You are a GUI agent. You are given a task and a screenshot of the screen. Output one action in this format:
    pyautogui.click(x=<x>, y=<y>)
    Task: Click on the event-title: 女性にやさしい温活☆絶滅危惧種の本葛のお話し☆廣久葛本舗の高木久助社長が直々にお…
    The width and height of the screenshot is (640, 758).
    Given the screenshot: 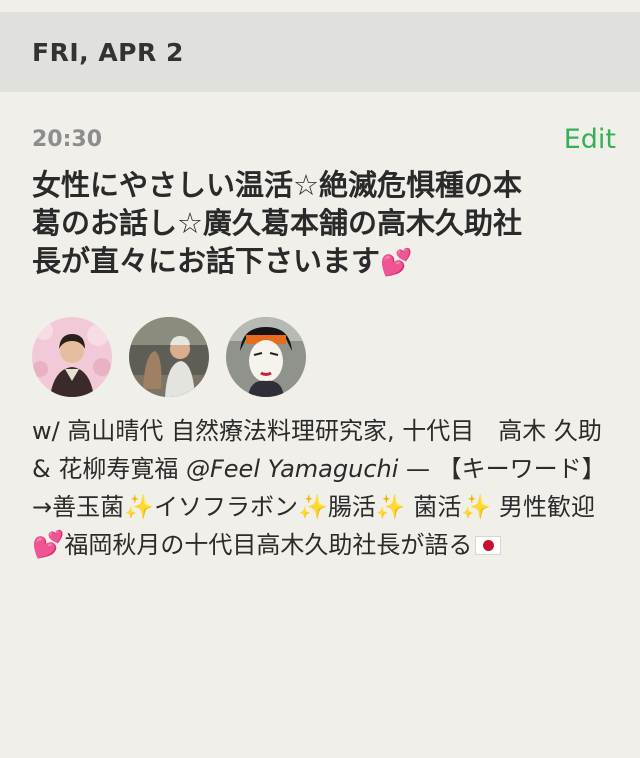 What is the action you would take?
    pyautogui.click(x=287, y=224)
    